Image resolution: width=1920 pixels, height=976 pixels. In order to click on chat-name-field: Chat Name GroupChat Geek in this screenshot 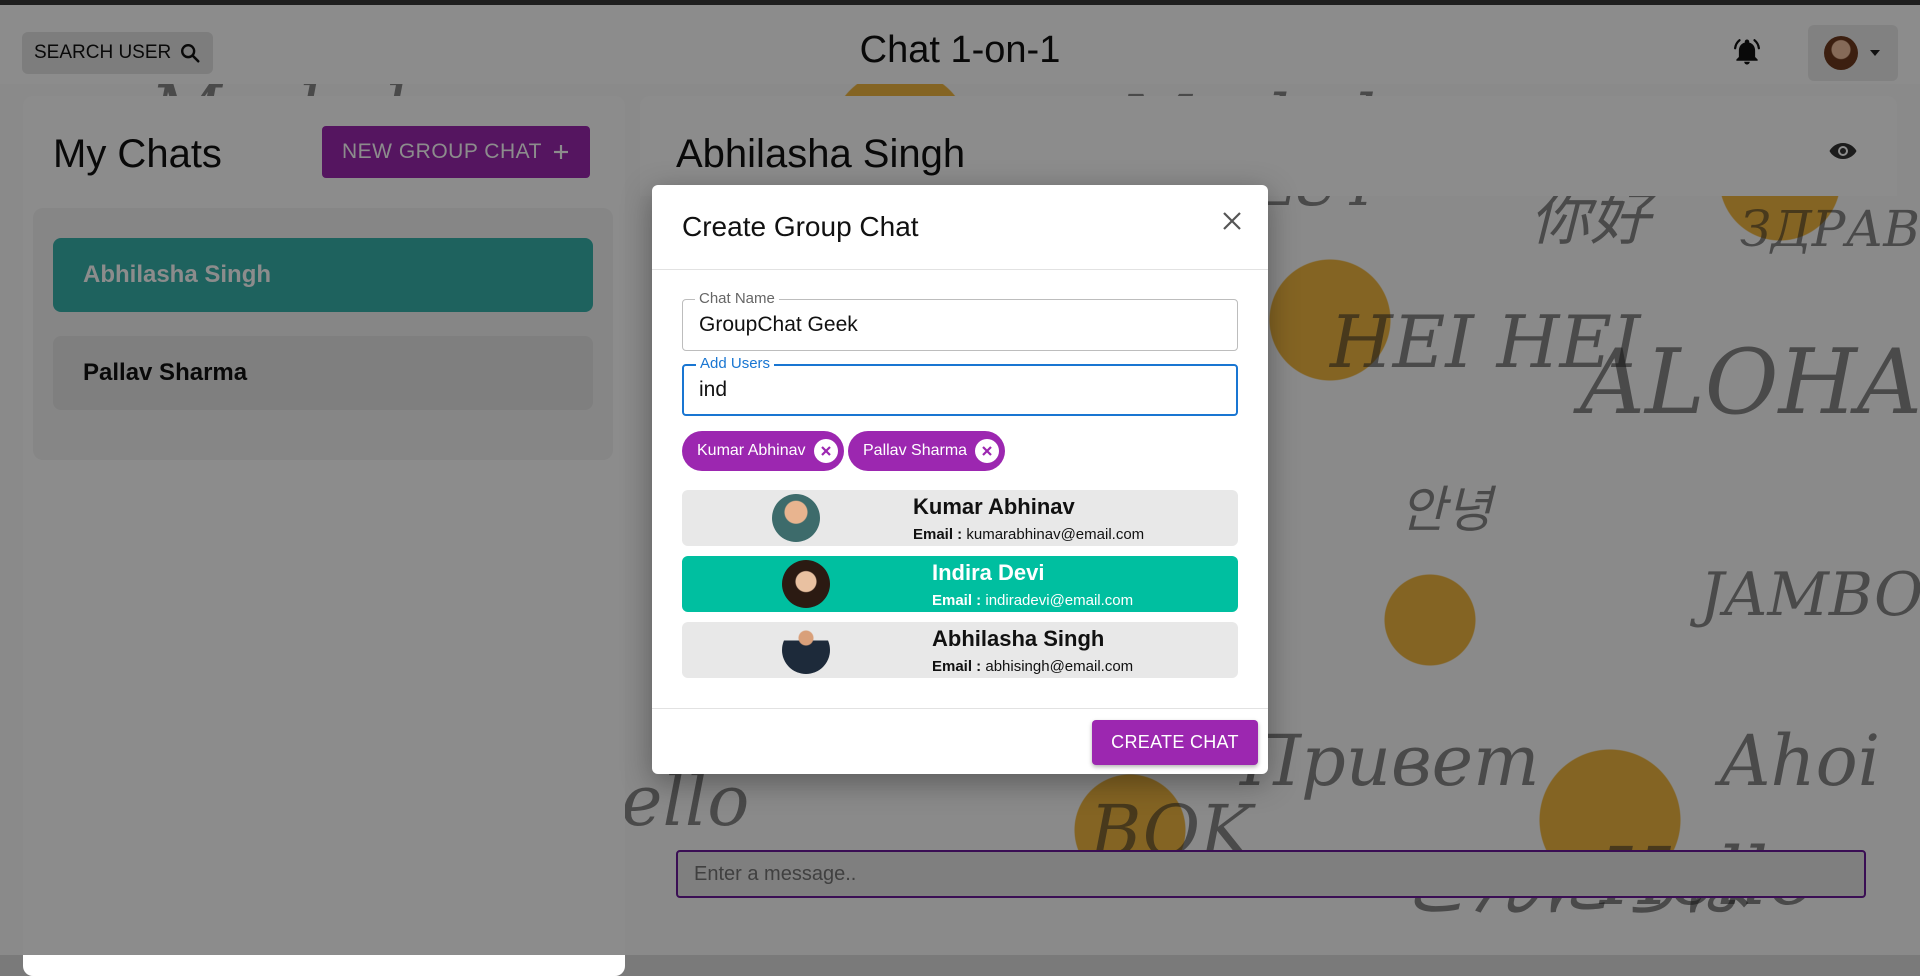, I will do `click(960, 320)`.